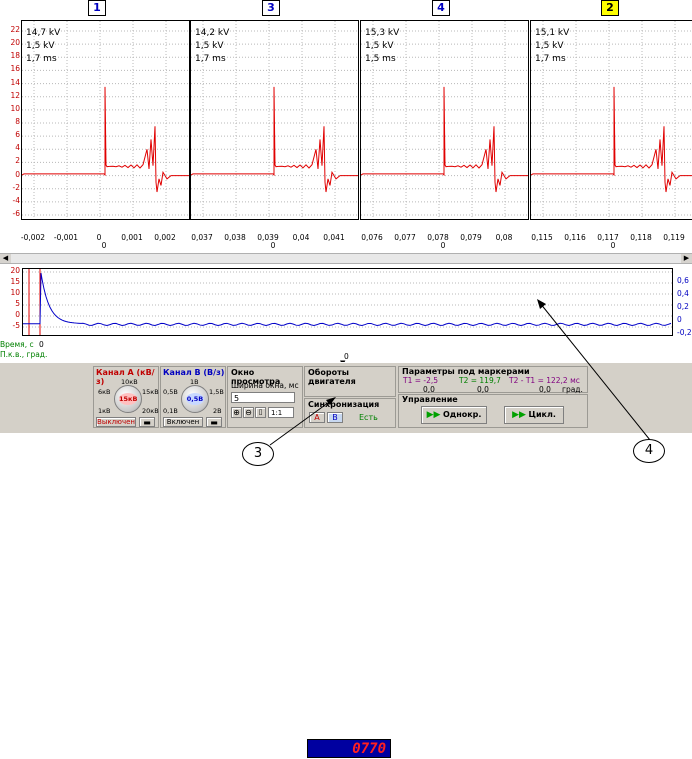 The height and width of the screenshot is (759, 692). What do you see at coordinates (301, 237) in the screenshot?
I see `x-tick-label: 0,04` at bounding box center [301, 237].